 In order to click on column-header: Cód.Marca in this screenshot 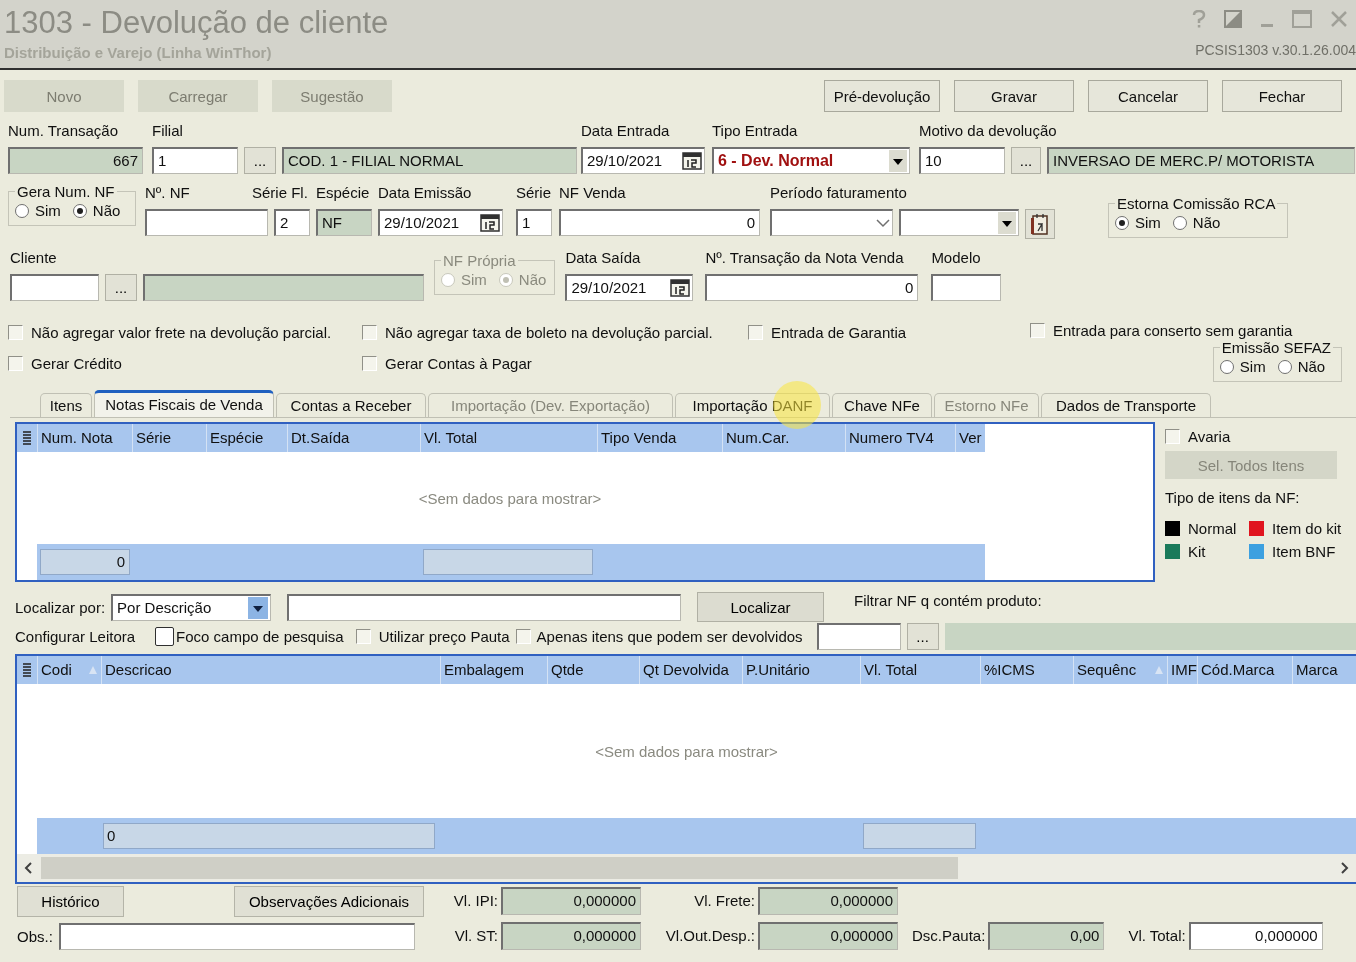, I will do `click(1244, 670)`.